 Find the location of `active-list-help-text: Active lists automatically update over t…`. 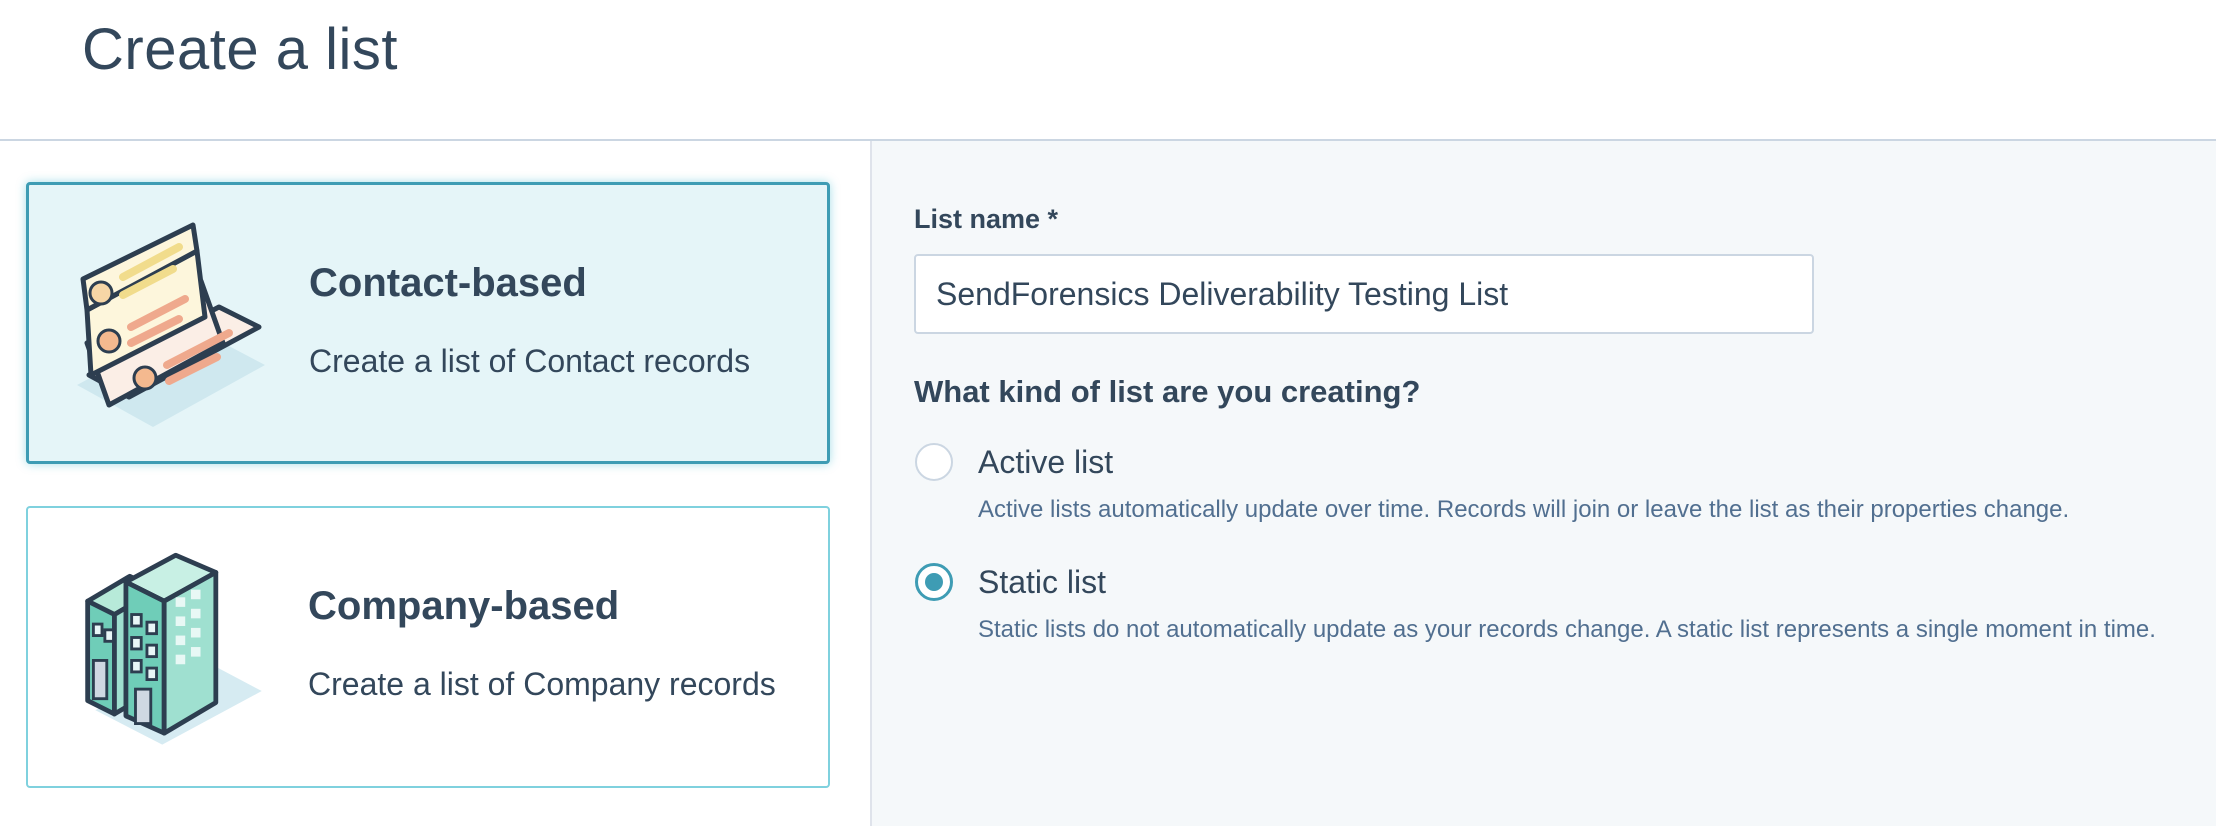

active-list-help-text: Active lists automatically update over t… is located at coordinates (1524, 509).